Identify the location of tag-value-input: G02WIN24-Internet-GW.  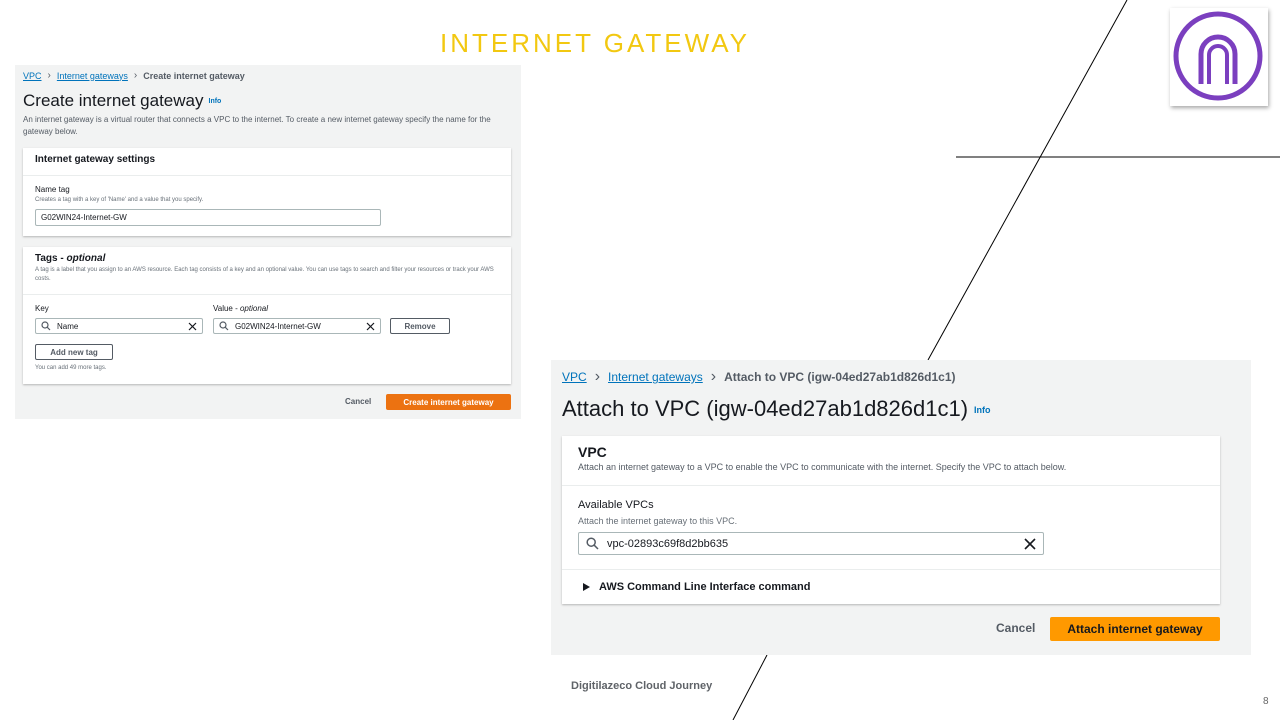
(297, 326).